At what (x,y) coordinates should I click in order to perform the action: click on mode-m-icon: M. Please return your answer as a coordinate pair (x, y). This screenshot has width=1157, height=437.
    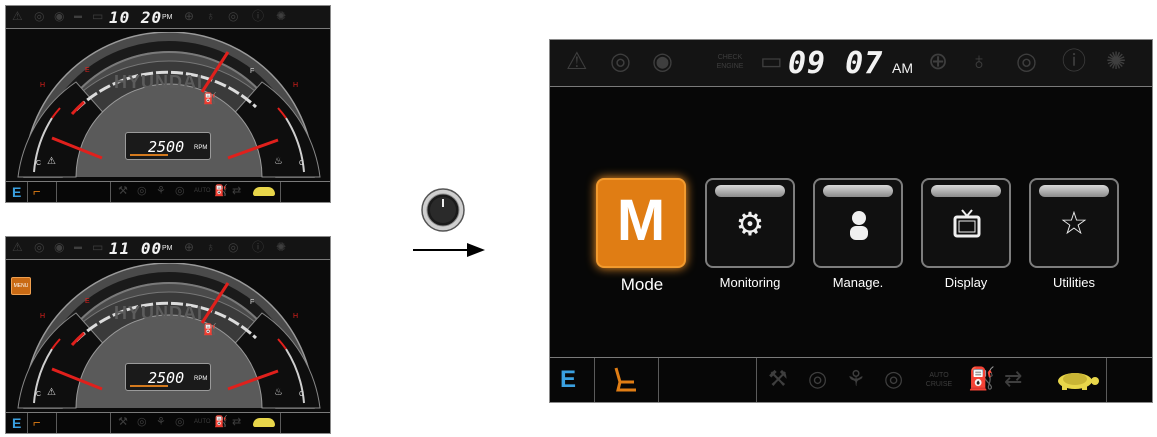
    Looking at the image, I should click on (641, 220).